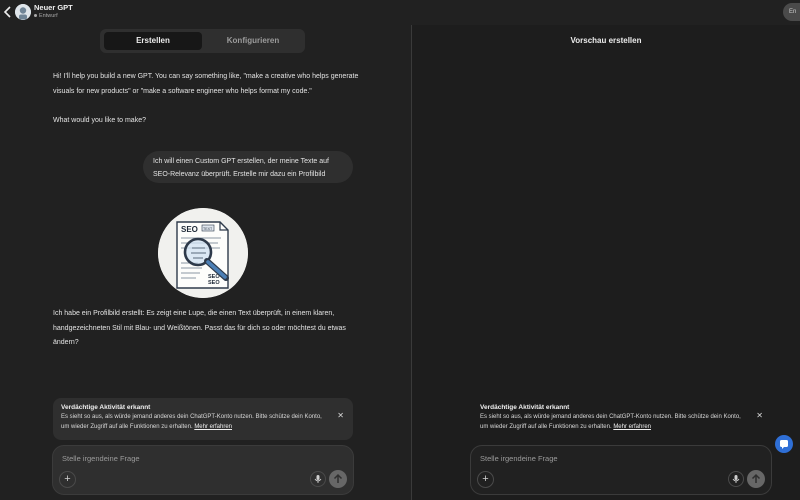  Describe the element at coordinates (736, 479) in the screenshot. I see `preview-microphone-icon` at that location.